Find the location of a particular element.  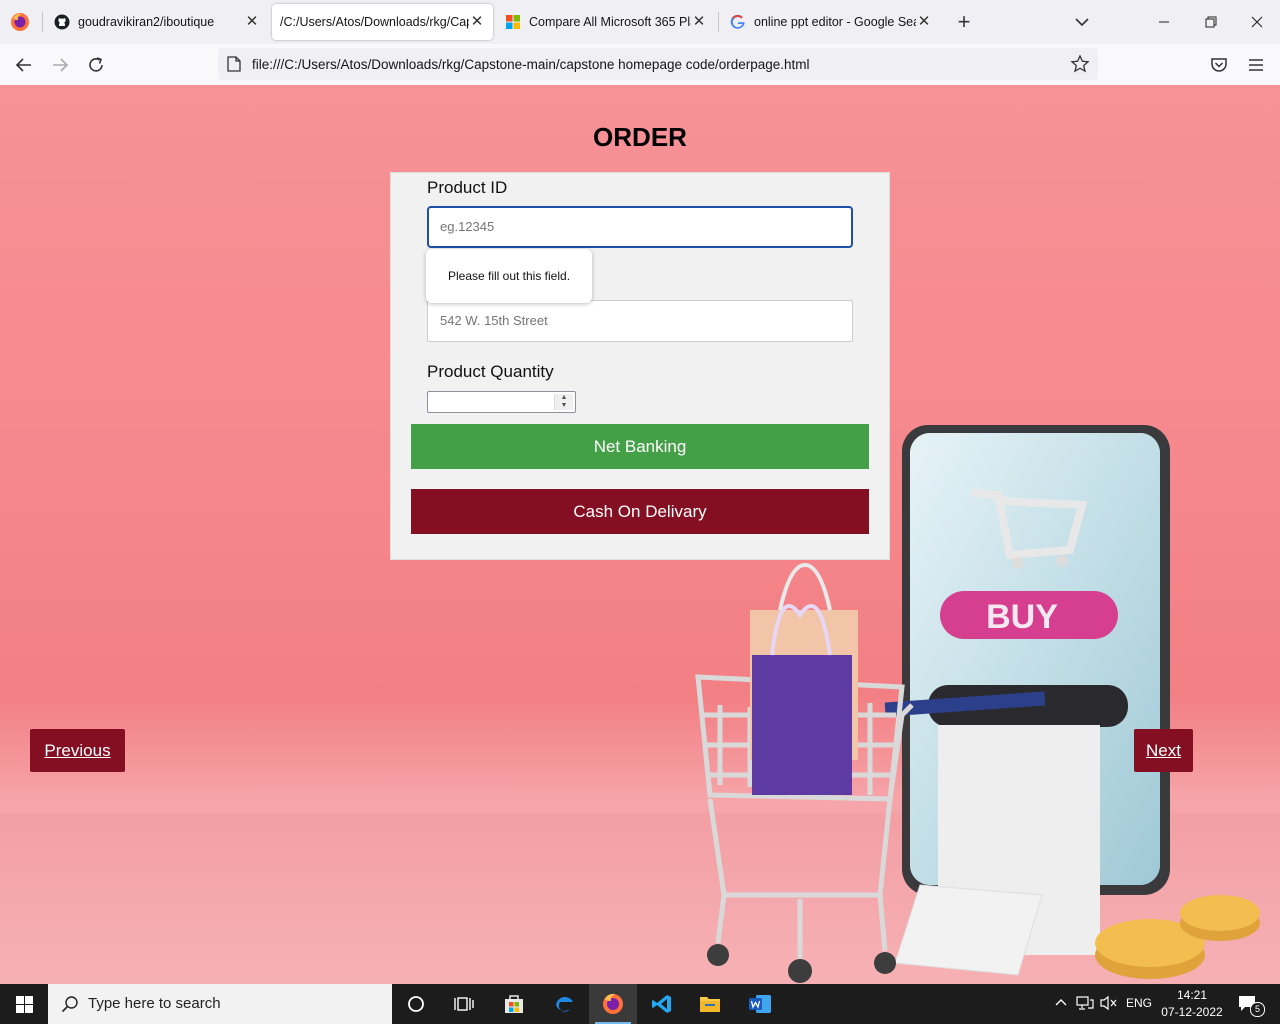

tab-title: goudravikiran2/iboutique is located at coordinates (146, 22).